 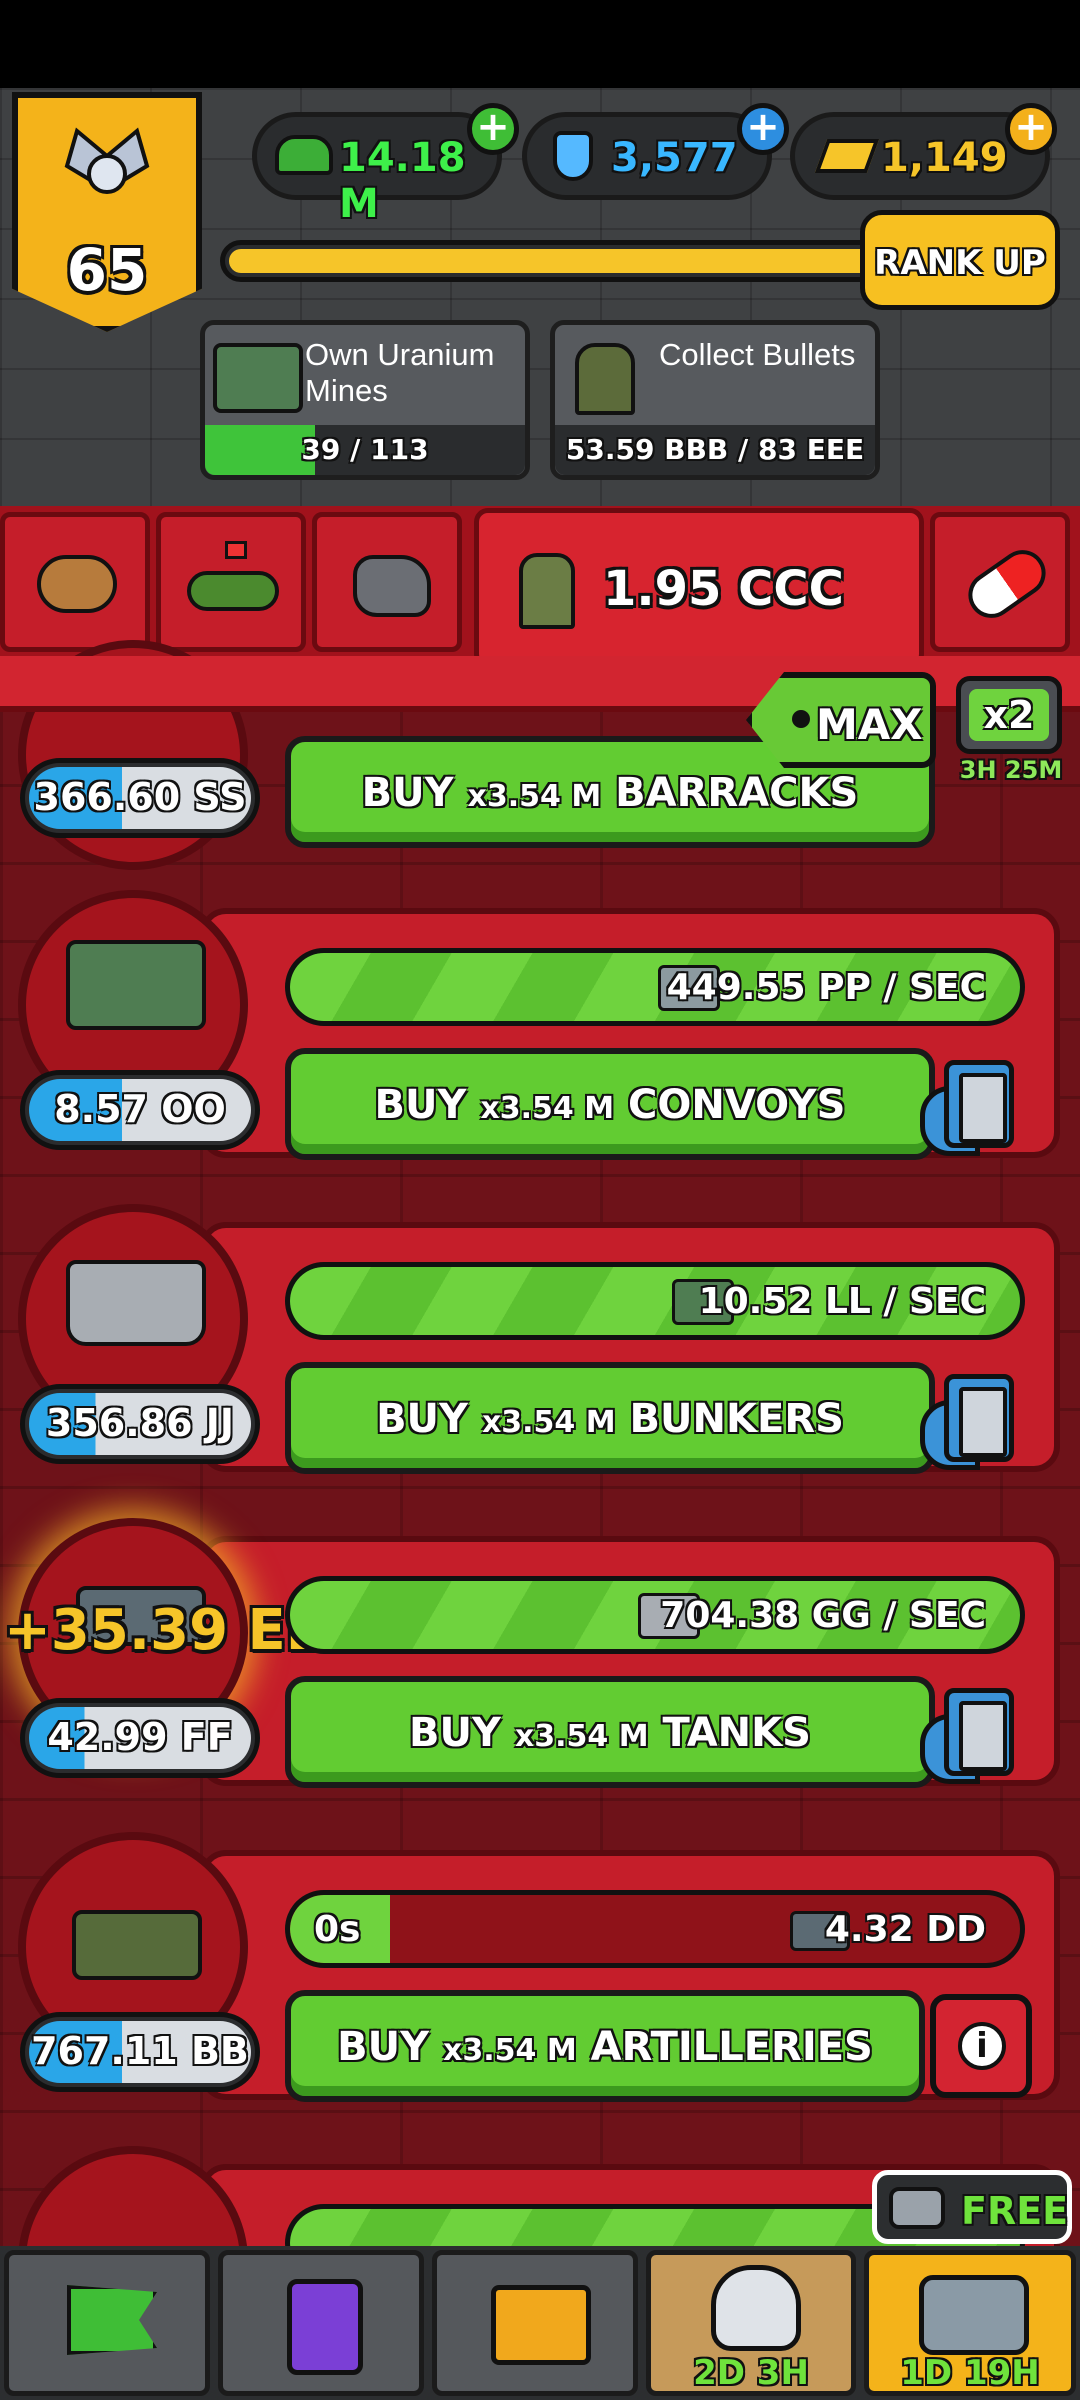 I want to click on bunkers-card-button, so click(x=980, y=1420).